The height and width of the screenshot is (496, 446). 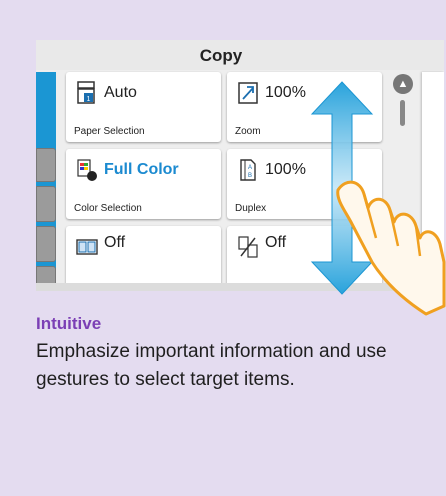 I want to click on swipe-hand-icon, so click(x=391, y=248).